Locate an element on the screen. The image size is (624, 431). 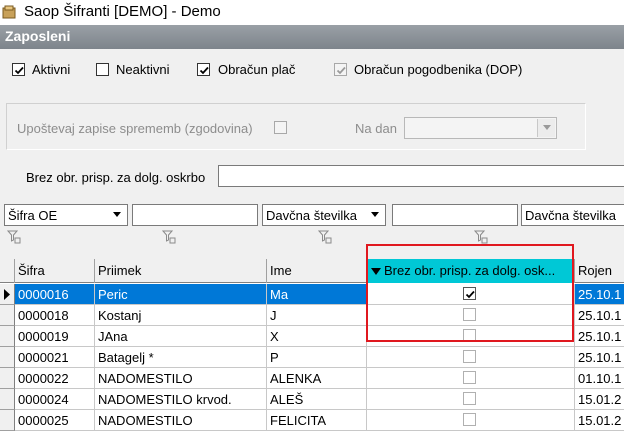
filter-select-2: Davčna številka is located at coordinates (324, 215).